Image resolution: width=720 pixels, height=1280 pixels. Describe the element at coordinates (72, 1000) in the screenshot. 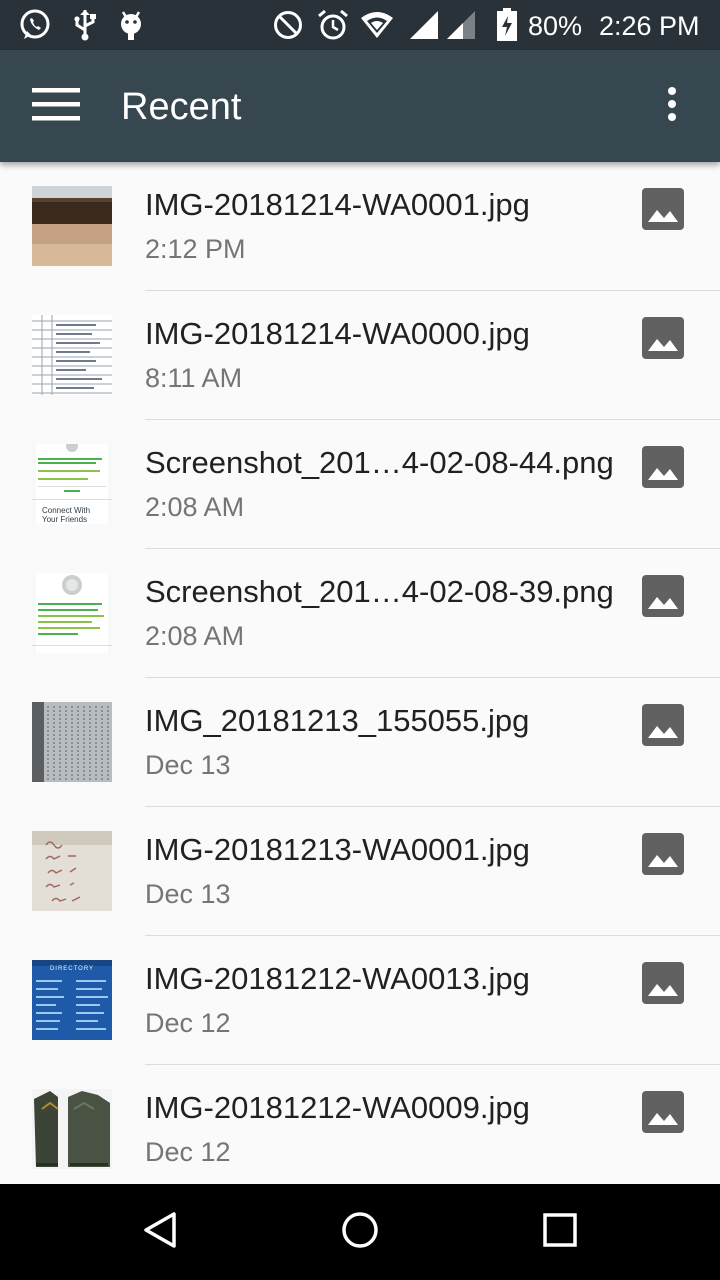

I see `file-thumbnail: DIRECTORY` at that location.